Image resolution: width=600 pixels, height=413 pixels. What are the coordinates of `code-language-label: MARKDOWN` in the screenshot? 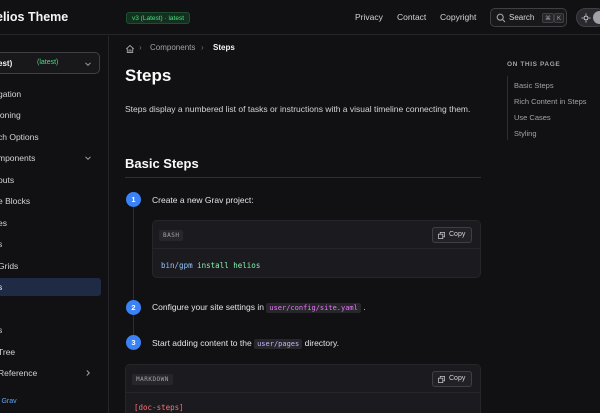 It's located at (152, 379).